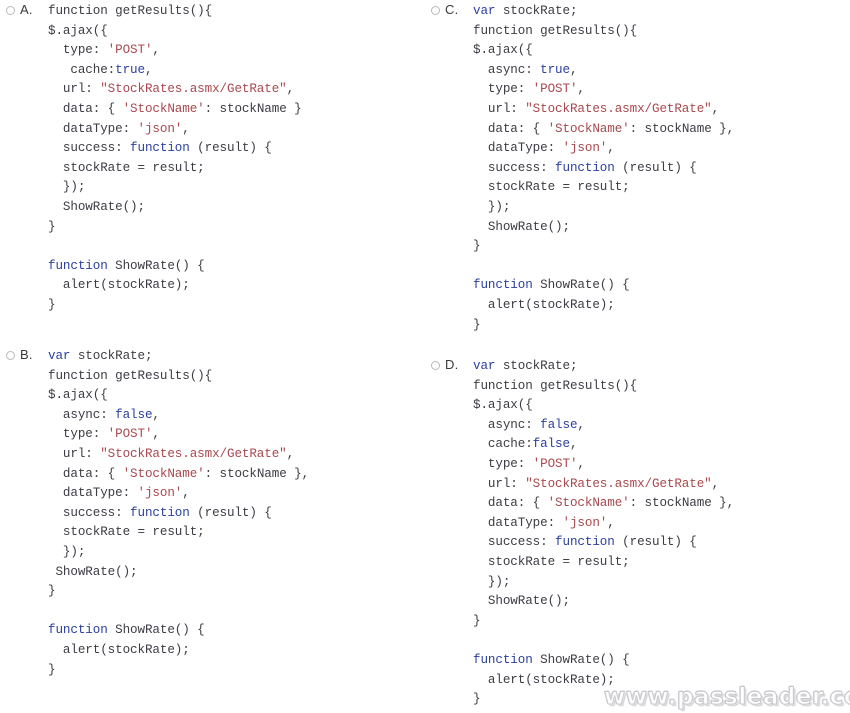 The image size is (850, 713). I want to click on choice-letter-a: A., so click(26, 9).